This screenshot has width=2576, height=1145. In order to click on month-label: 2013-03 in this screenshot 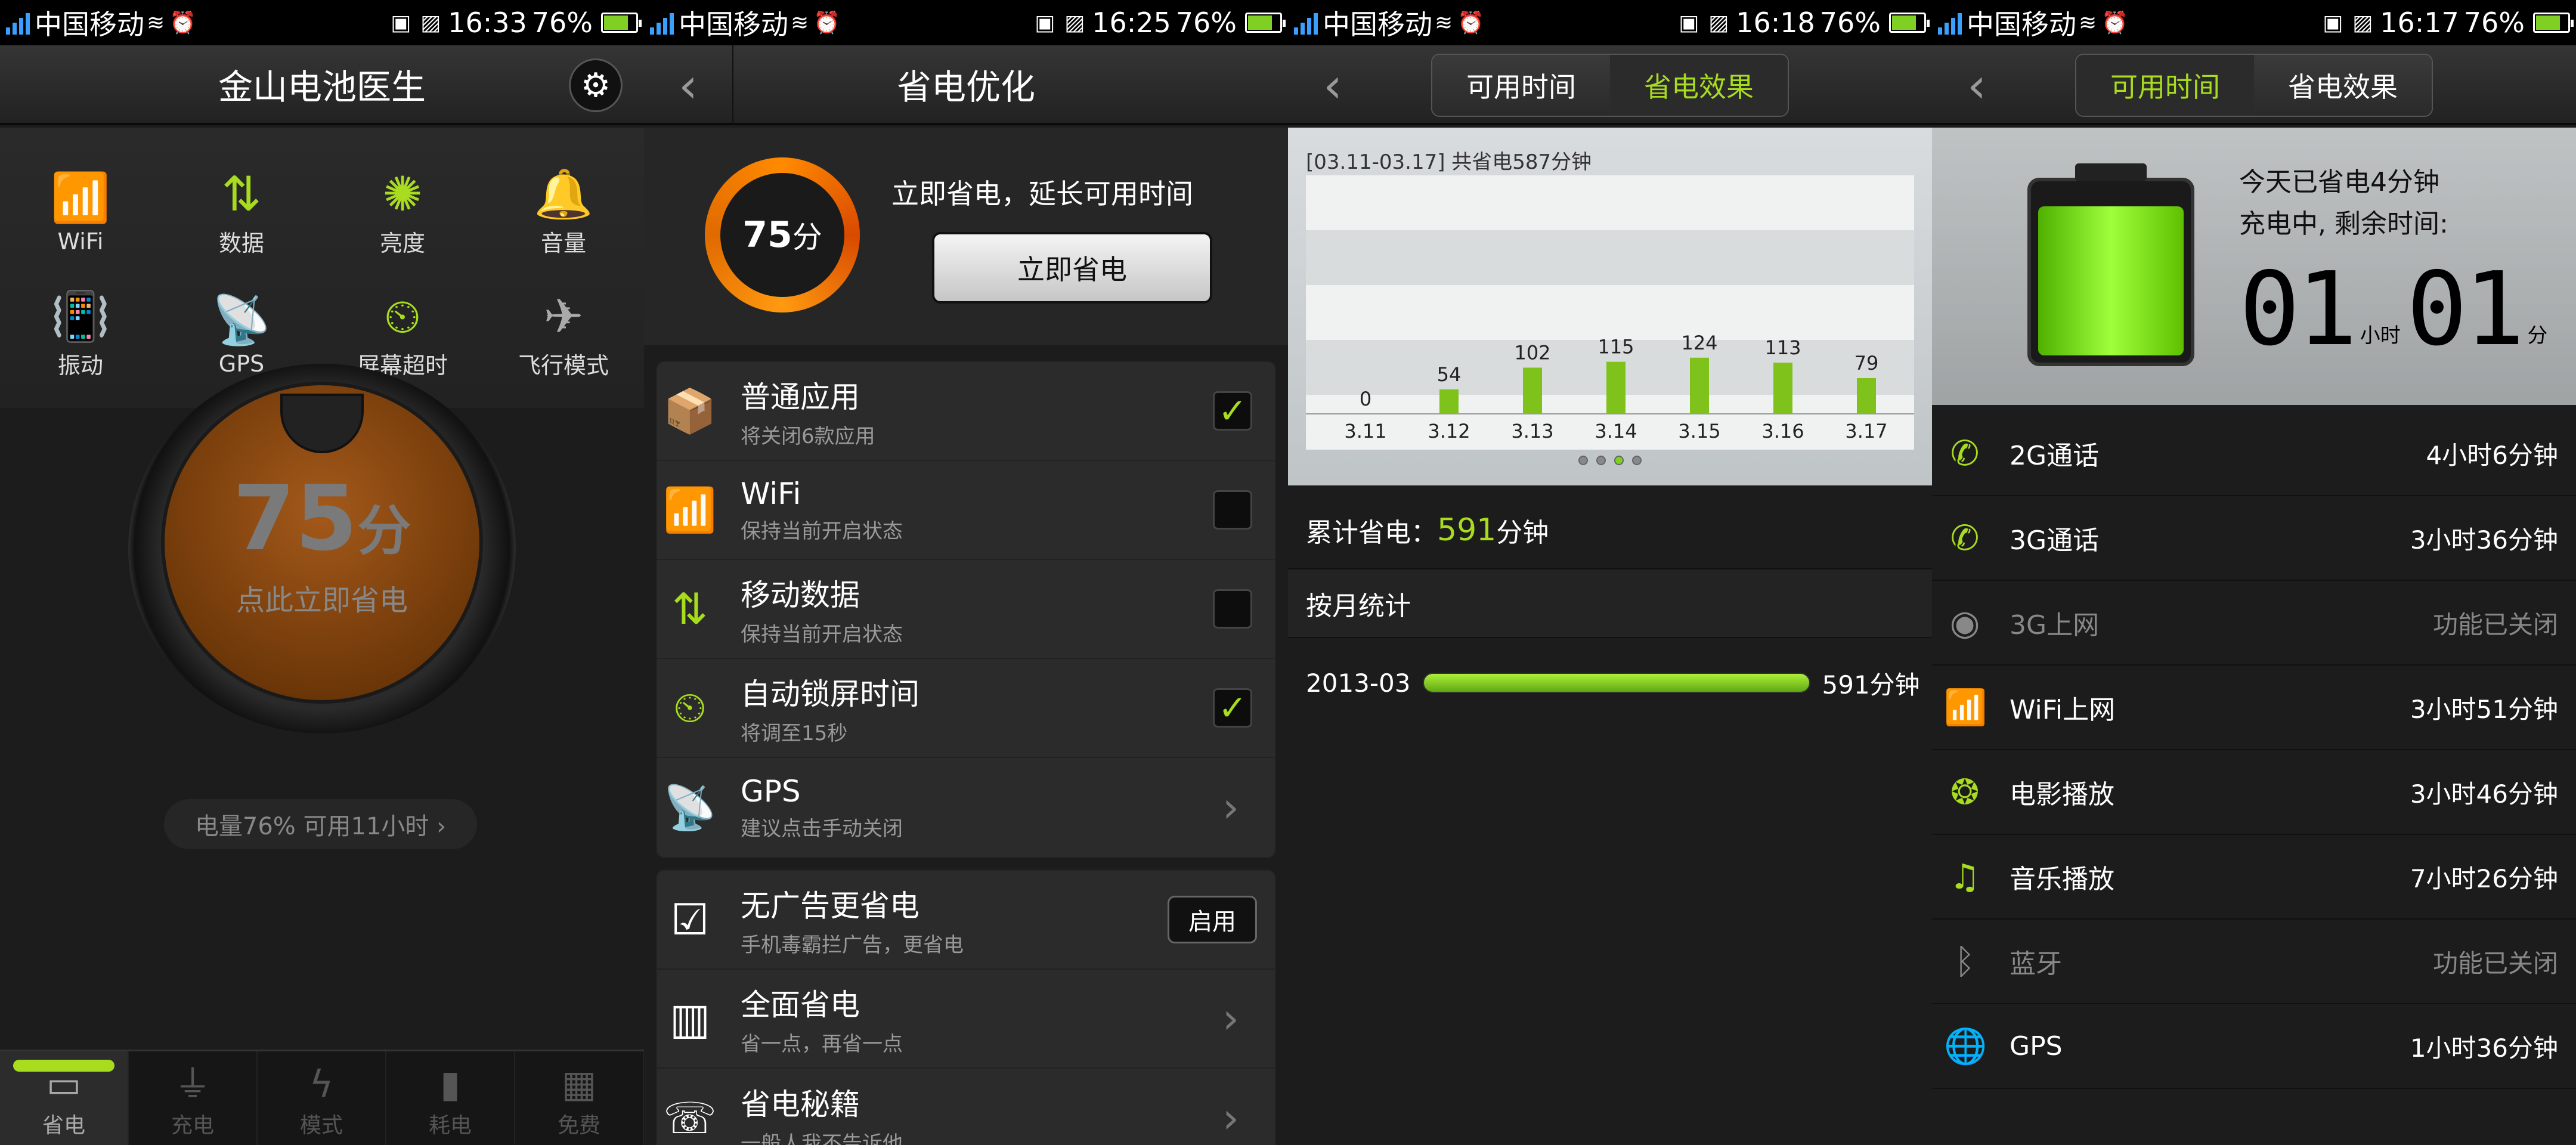, I will do `click(1358, 683)`.